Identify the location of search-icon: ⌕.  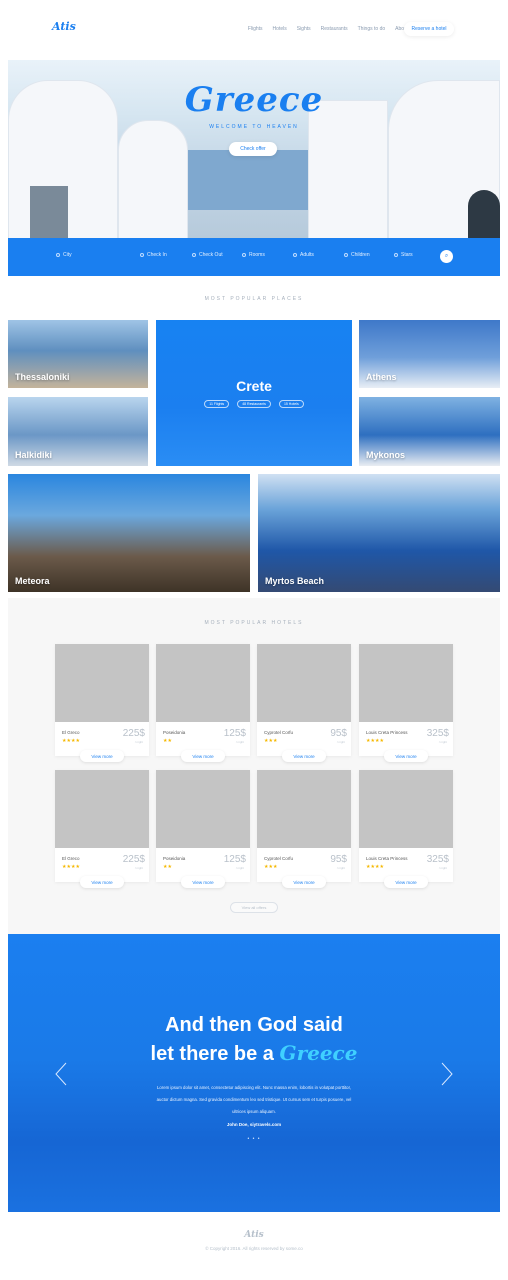
(446, 256).